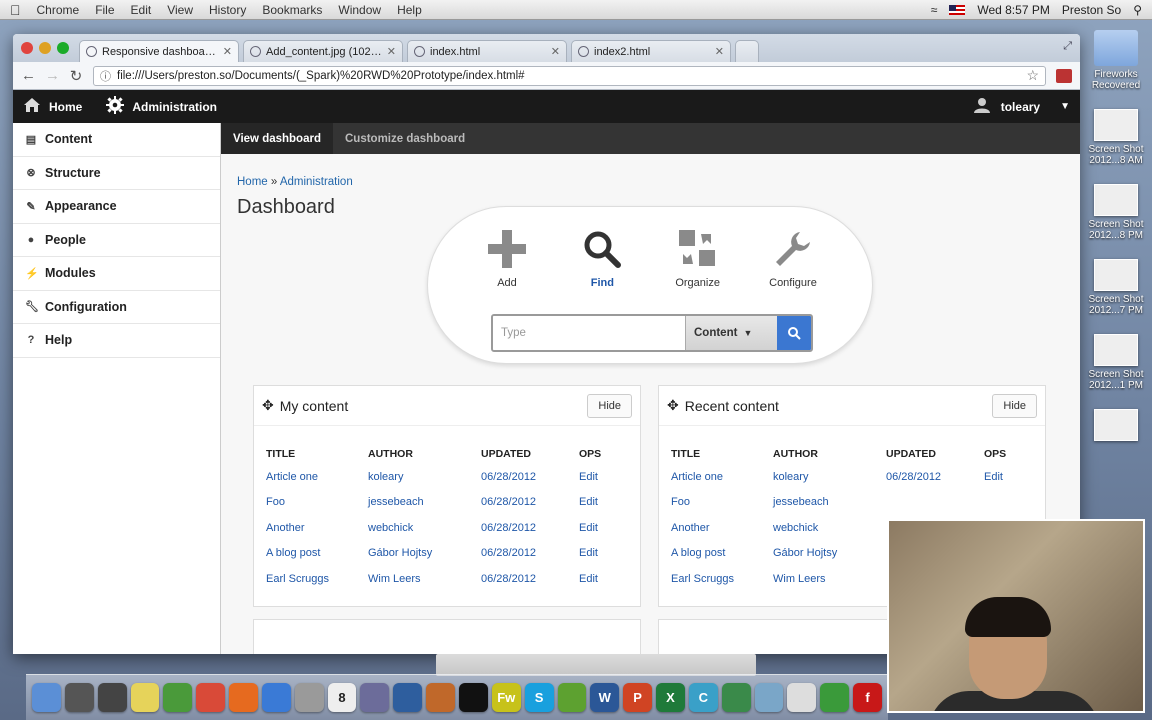 Image resolution: width=1152 pixels, height=720 pixels. What do you see at coordinates (1032, 75) in the screenshot?
I see `bookmark-star-icon: ☆` at bounding box center [1032, 75].